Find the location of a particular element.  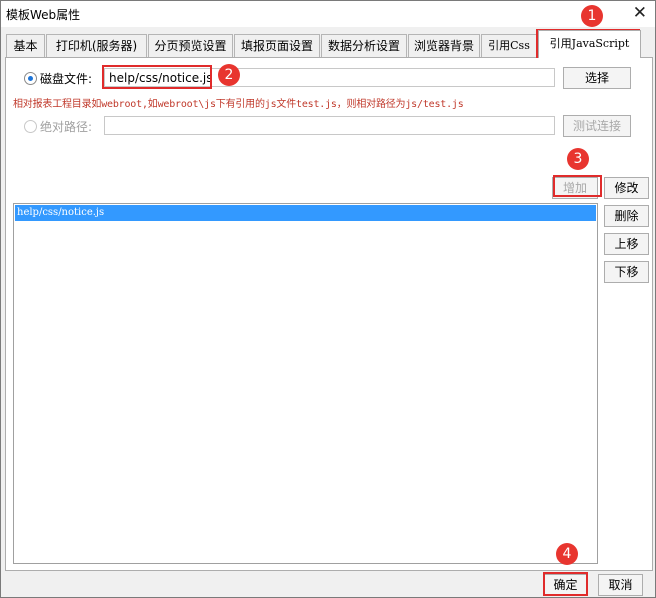

dialog-title: 模板Web属性 is located at coordinates (43, 15).